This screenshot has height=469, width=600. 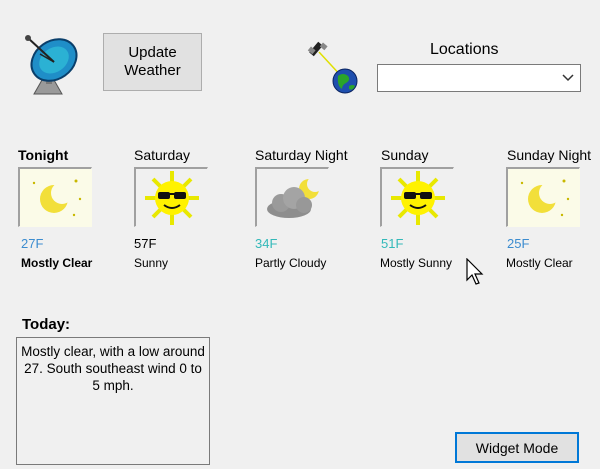 What do you see at coordinates (549, 155) in the screenshot?
I see `period-name: Sunday Night` at bounding box center [549, 155].